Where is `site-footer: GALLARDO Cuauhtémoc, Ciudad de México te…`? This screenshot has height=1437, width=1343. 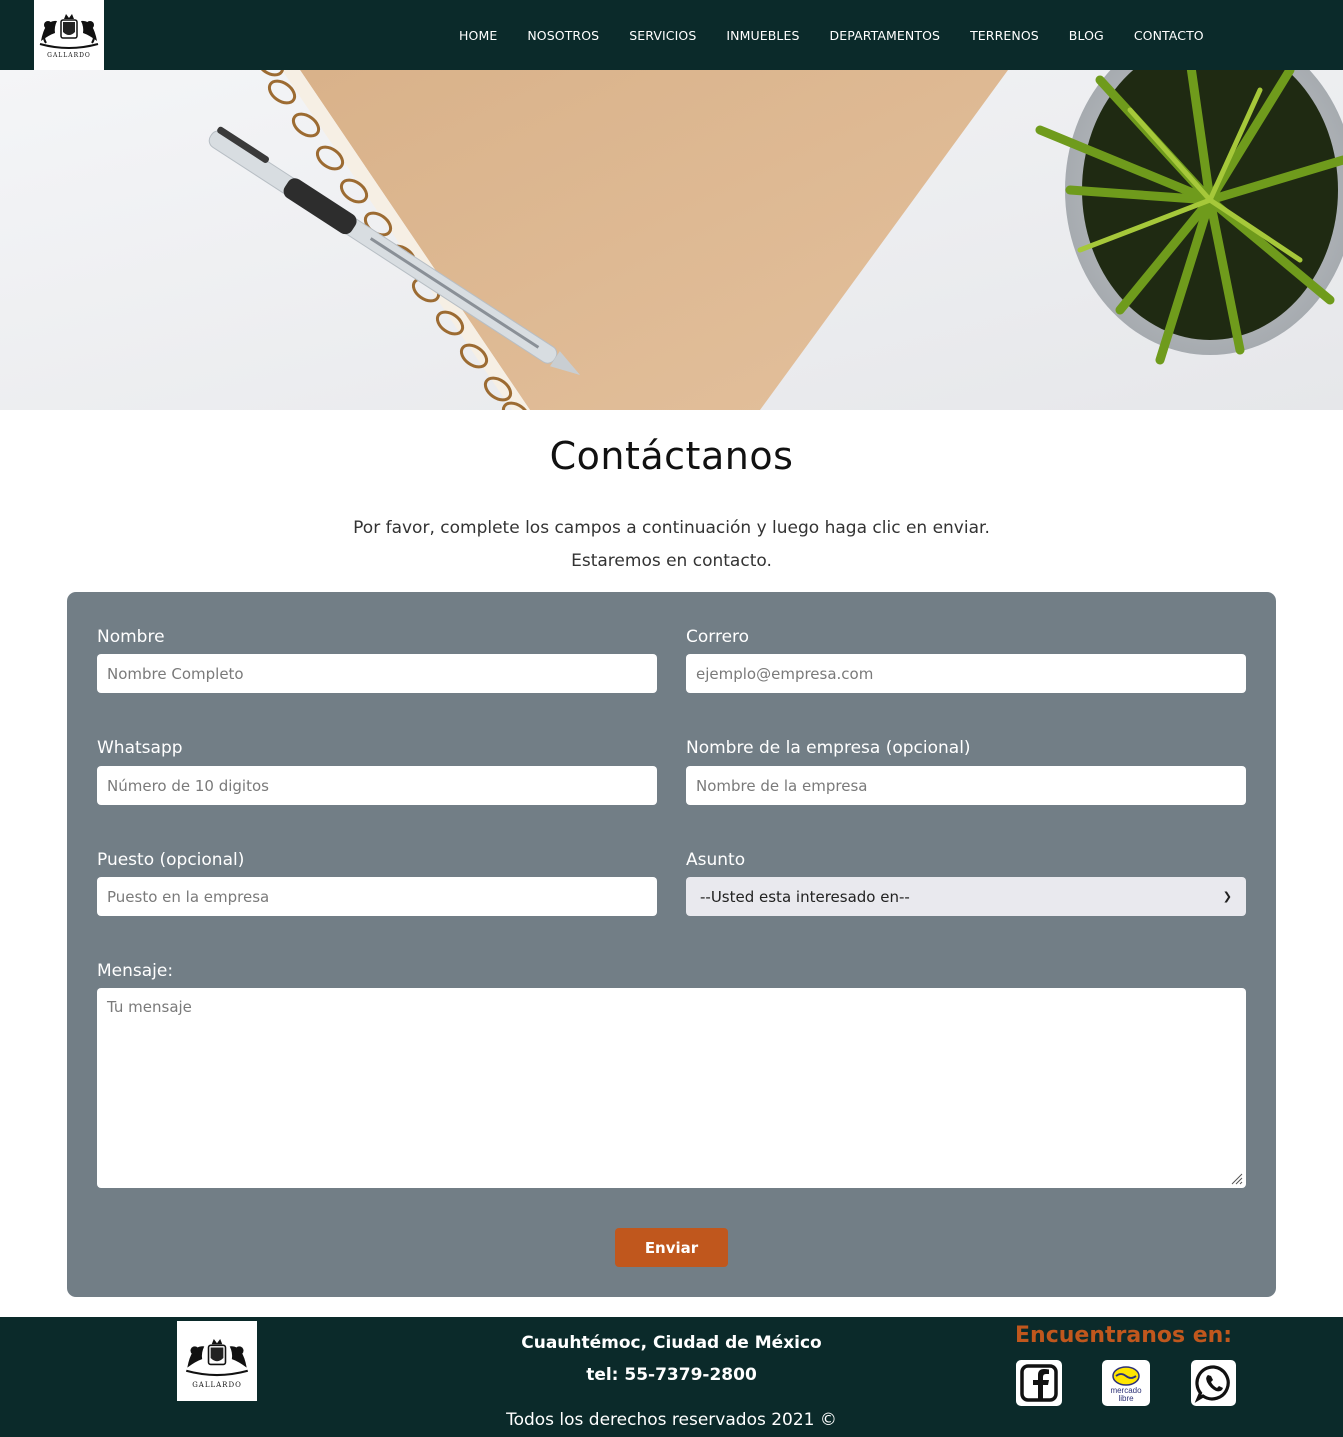 site-footer: GALLARDO Cuauhtémoc, Ciudad de México te… is located at coordinates (671, 1377).